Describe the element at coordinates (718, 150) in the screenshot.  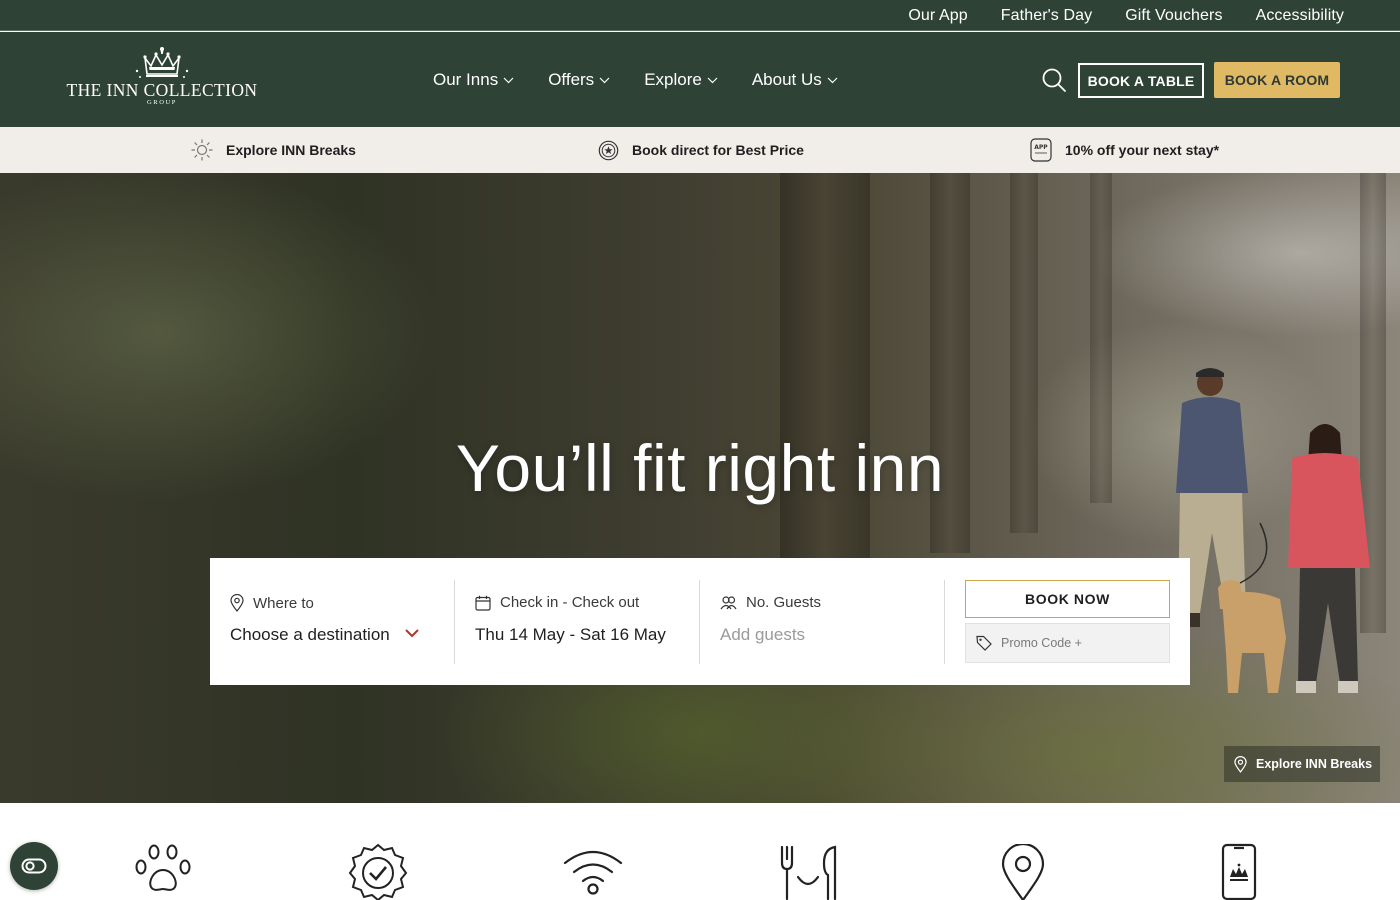
I see `usp-label: Book direct for Best Price` at that location.